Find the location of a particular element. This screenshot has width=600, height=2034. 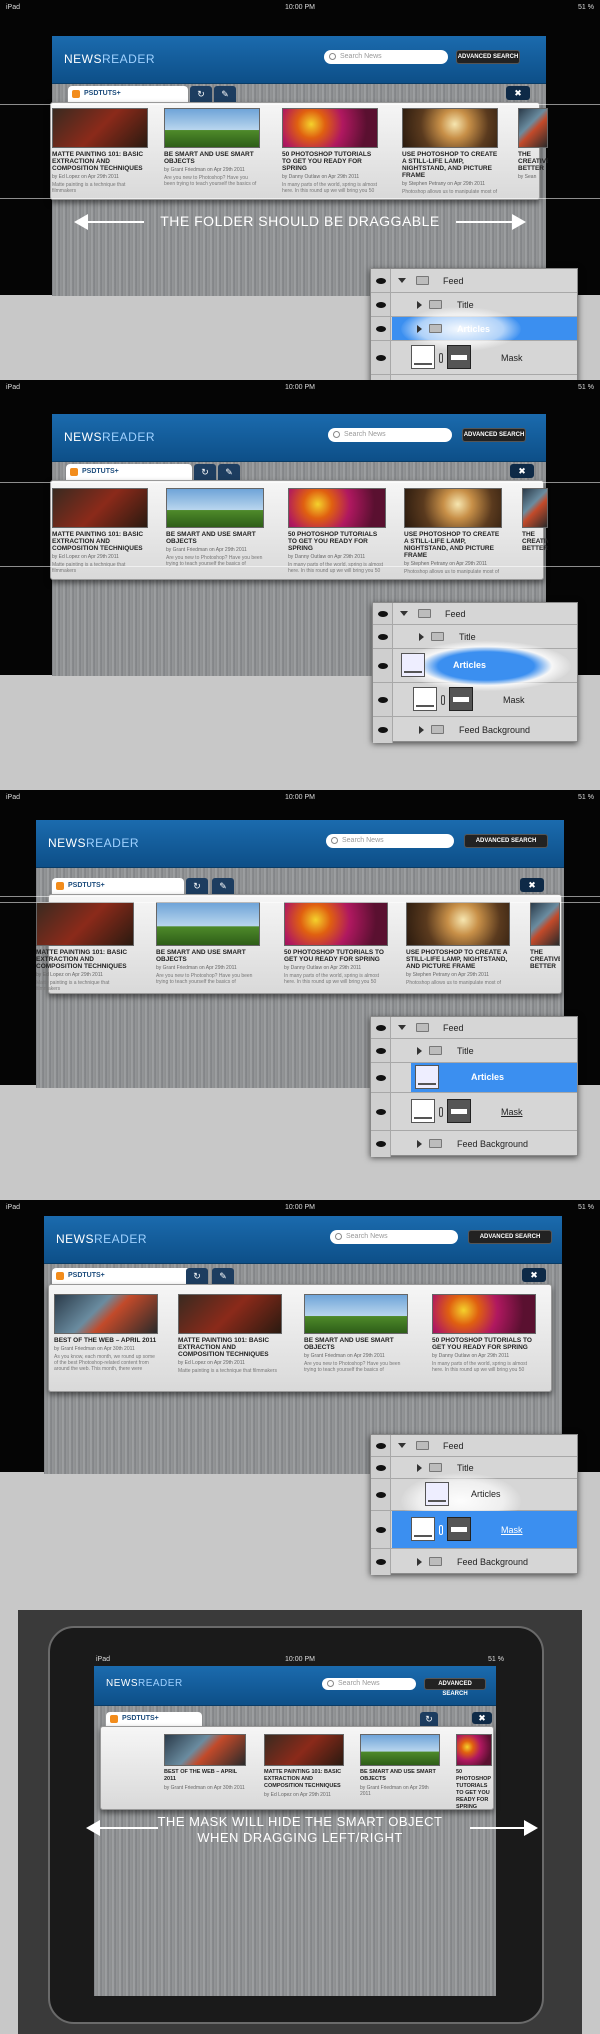

link-icon is located at coordinates (441, 358).